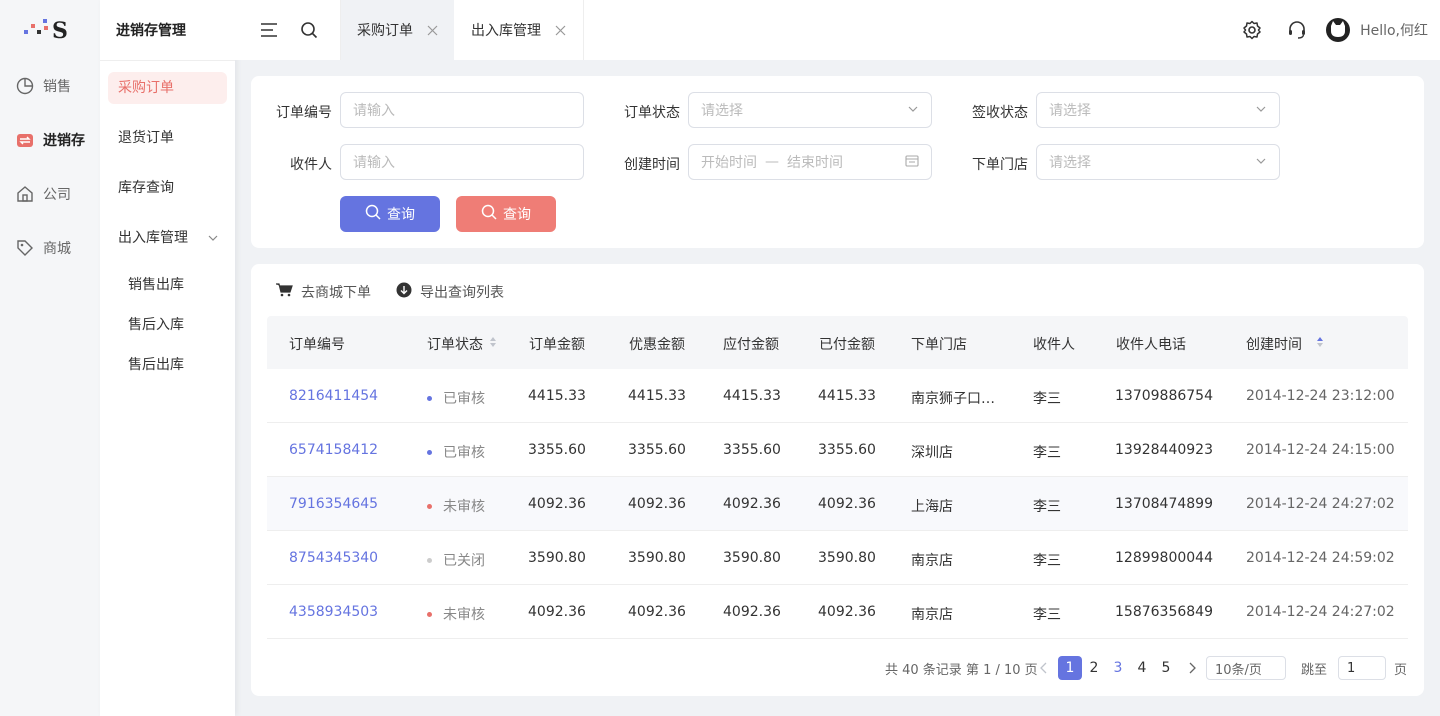 Image resolution: width=1440 pixels, height=716 pixels. What do you see at coordinates (1246, 668) in the screenshot?
I see `page-size-select: 10条/页` at bounding box center [1246, 668].